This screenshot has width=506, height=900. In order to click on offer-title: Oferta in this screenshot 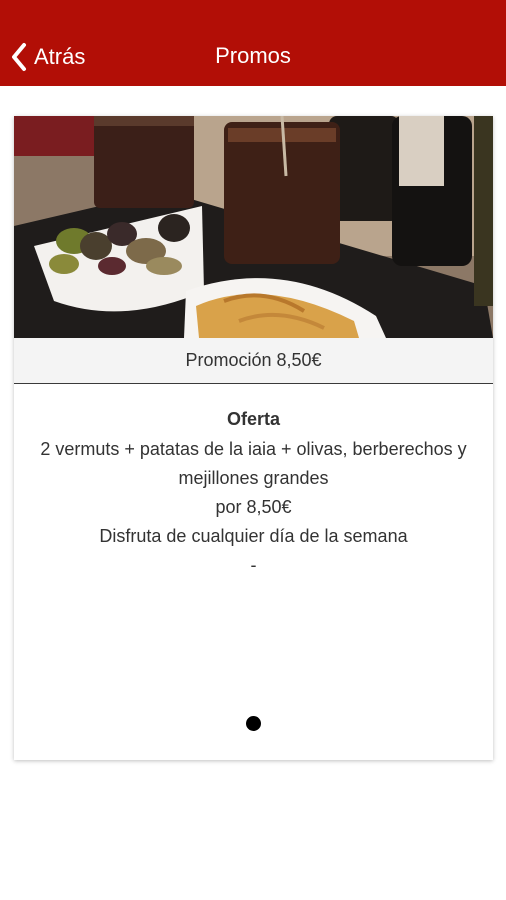, I will do `click(253, 419)`.